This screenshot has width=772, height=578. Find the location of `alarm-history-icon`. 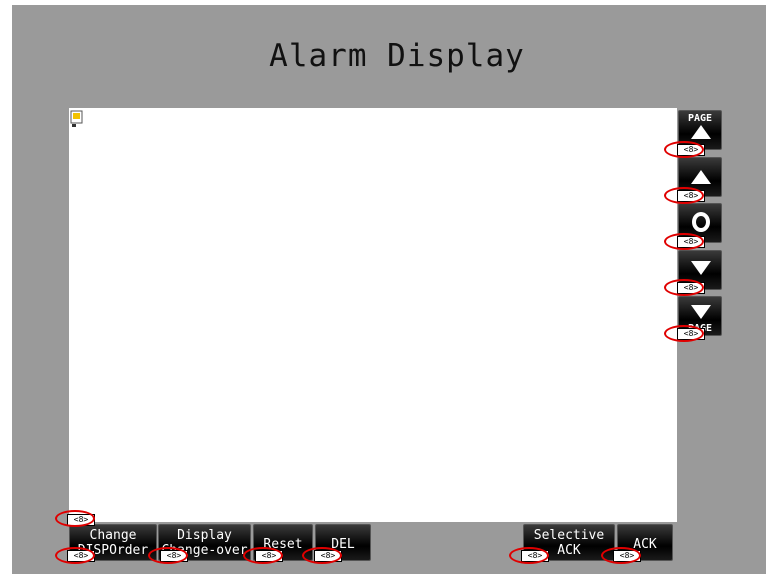

alarm-history-icon is located at coordinates (76, 118).